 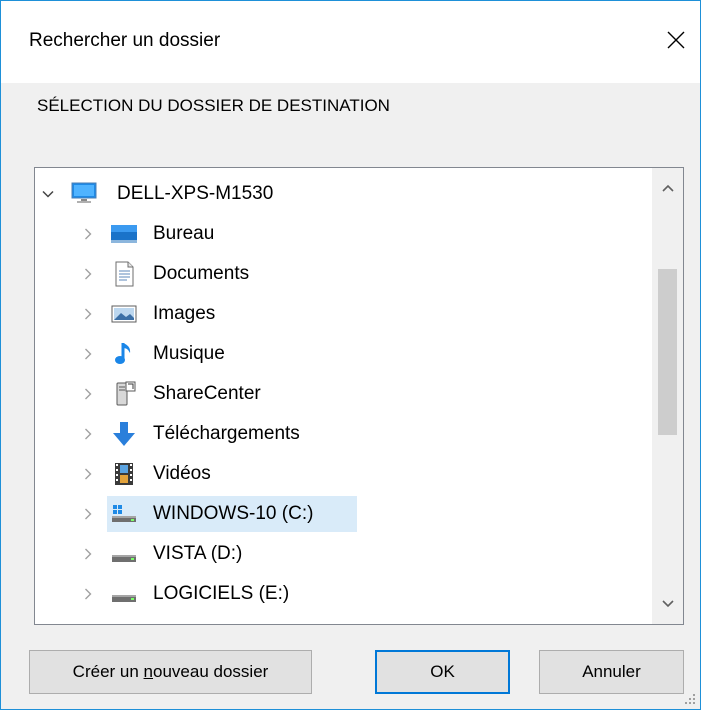 I want to click on tree-item-windows-10: WINDOWS-10 (C:), so click(x=343, y=514).